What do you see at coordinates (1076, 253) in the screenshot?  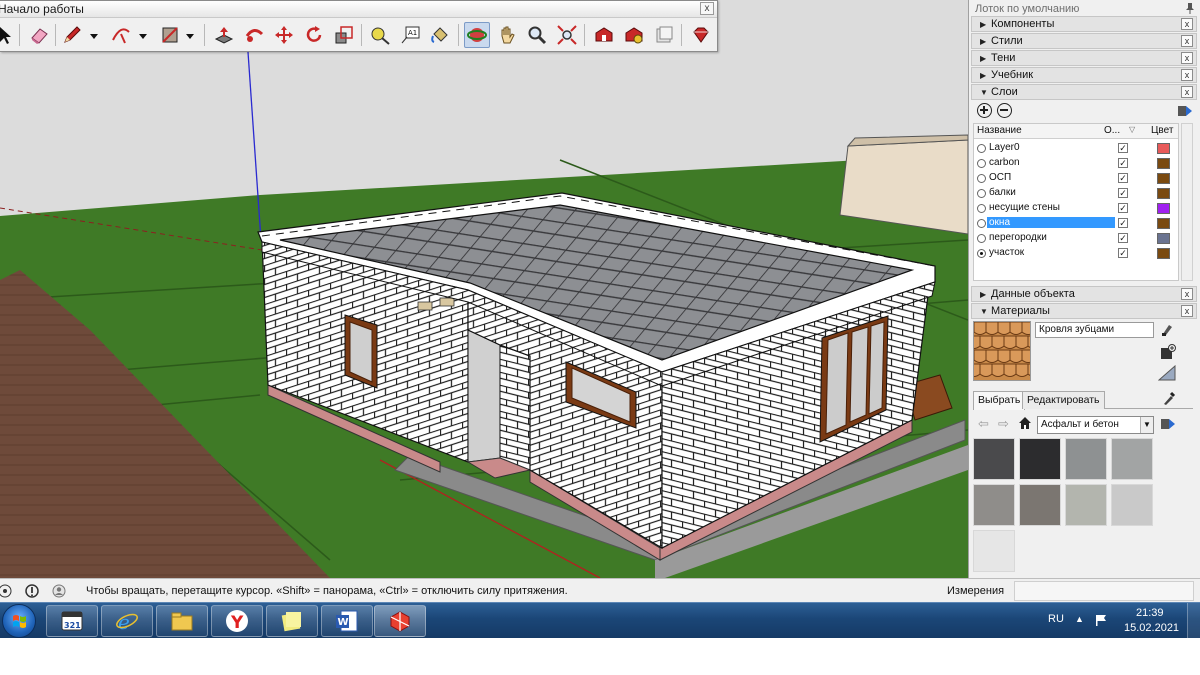 I see `layer-row: участок ✓` at bounding box center [1076, 253].